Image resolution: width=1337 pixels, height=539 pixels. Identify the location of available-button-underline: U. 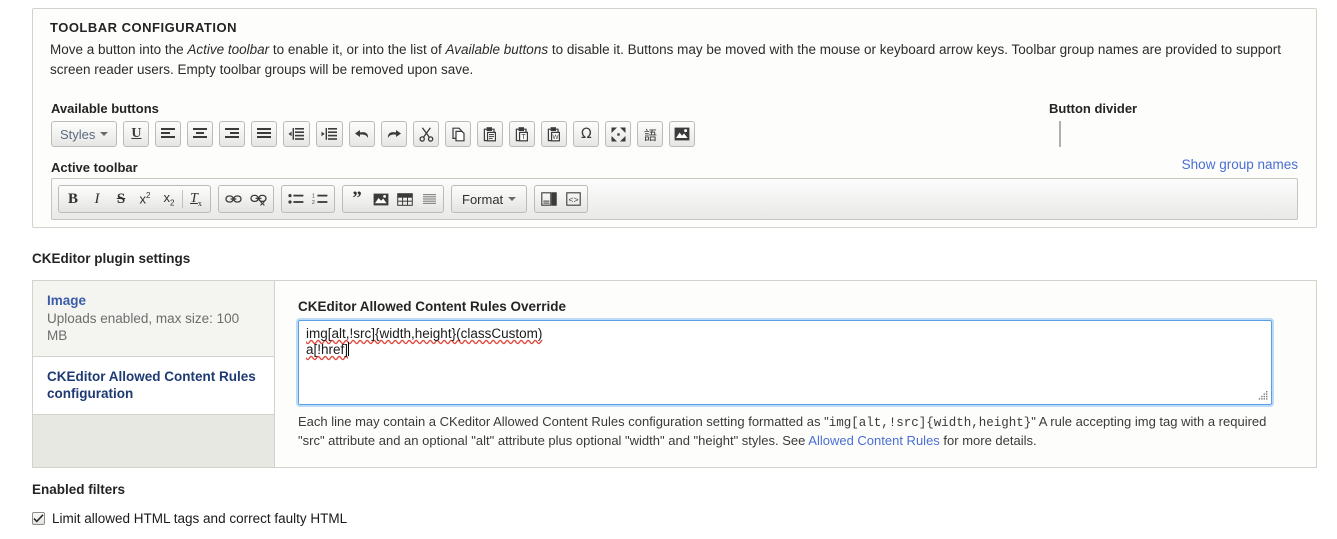
(136, 134).